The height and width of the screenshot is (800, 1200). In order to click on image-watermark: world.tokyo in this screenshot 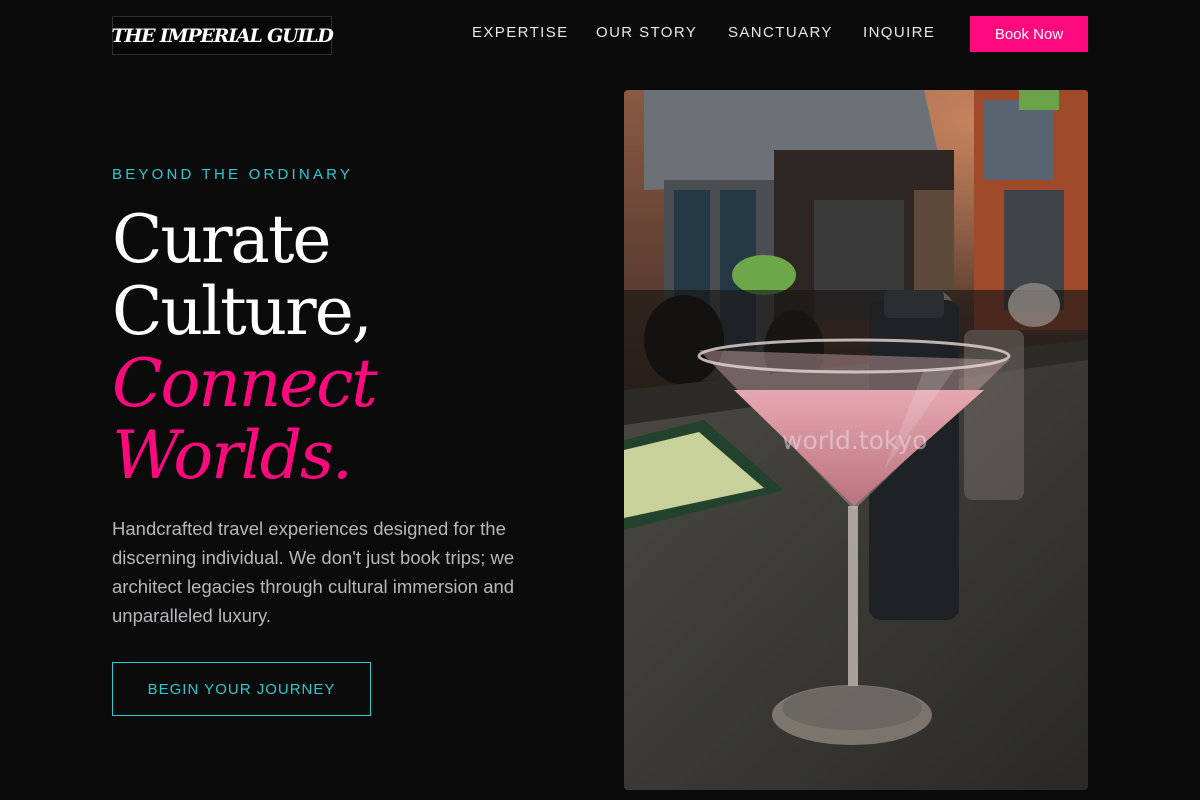, I will do `click(855, 440)`.